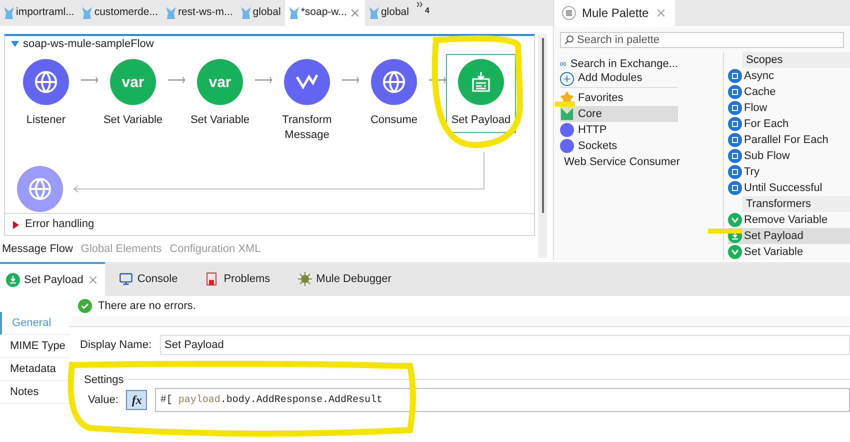  What do you see at coordinates (505, 345) in the screenshot?
I see `display-name-field: Set Payload` at bounding box center [505, 345].